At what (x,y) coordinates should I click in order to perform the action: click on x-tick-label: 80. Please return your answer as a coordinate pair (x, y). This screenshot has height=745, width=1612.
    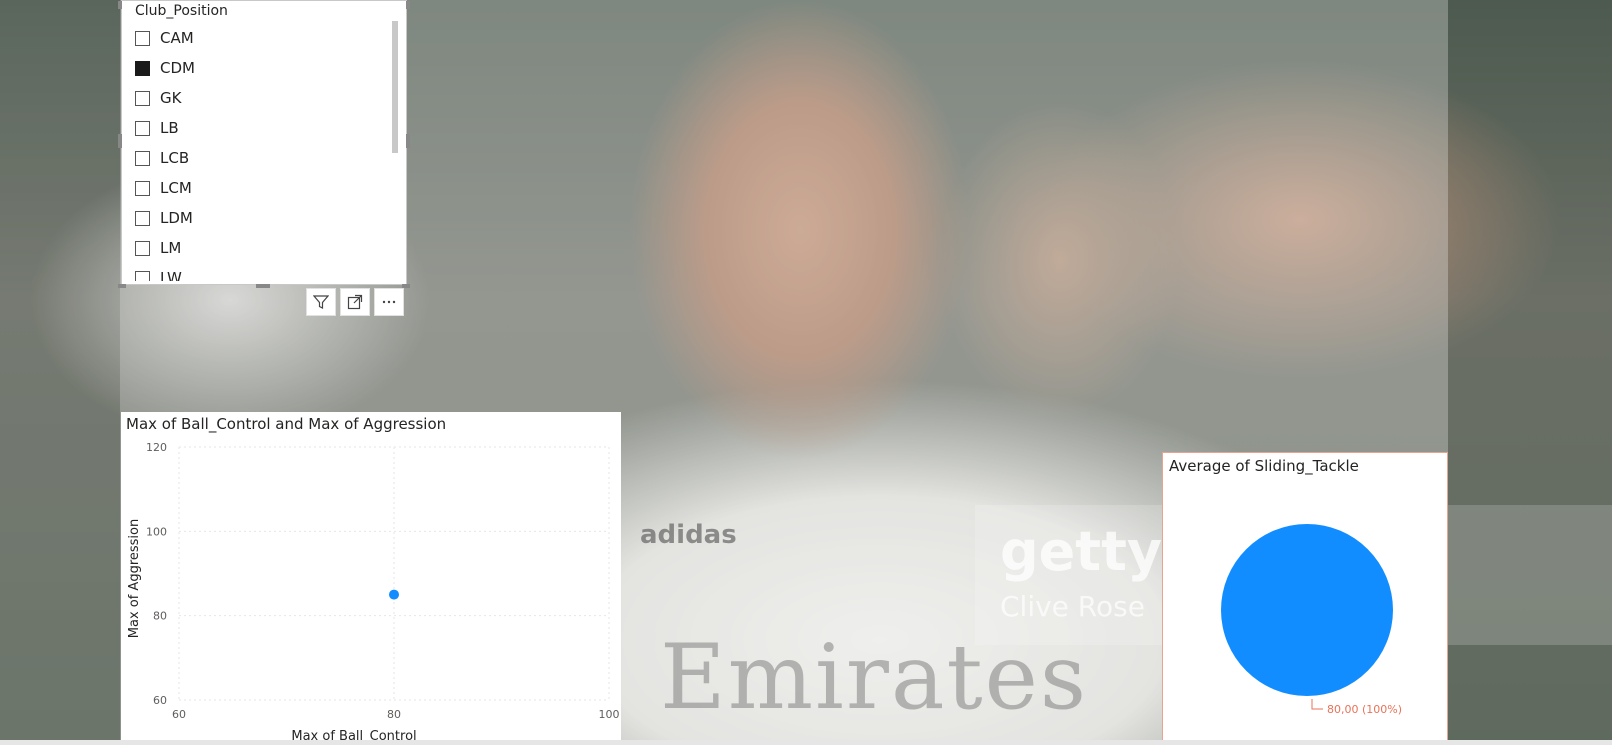
    Looking at the image, I should click on (394, 714).